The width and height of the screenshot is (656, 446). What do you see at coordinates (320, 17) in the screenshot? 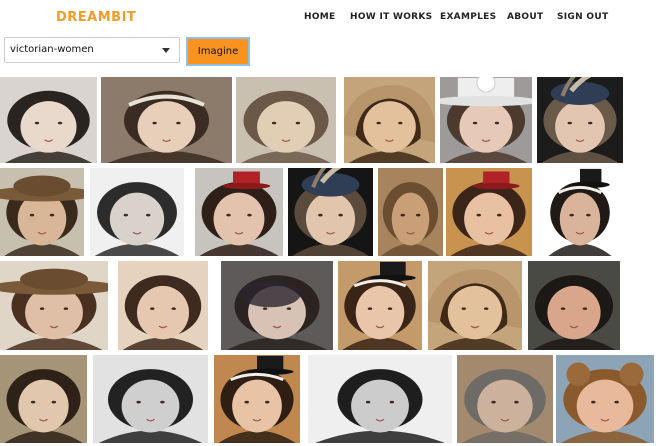
I see `nav-home: HOME` at bounding box center [320, 17].